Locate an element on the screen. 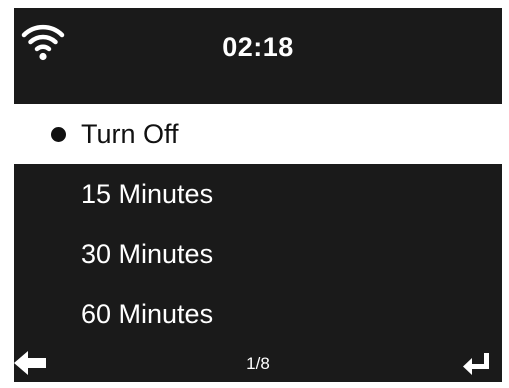 This screenshot has width=509, height=388. menu-item-label: 15 Minutes is located at coordinates (147, 194).